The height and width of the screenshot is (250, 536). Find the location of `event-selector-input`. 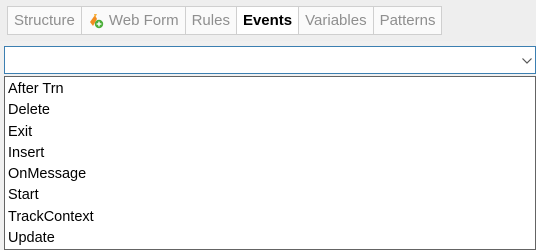

event-selector-input is located at coordinates (261, 60).